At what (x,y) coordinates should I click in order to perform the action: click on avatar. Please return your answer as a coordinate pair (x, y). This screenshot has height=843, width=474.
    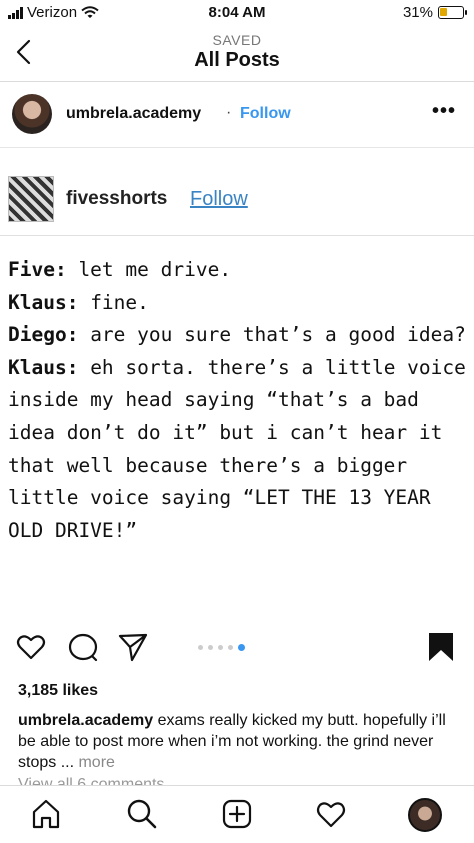
    Looking at the image, I should click on (32, 114).